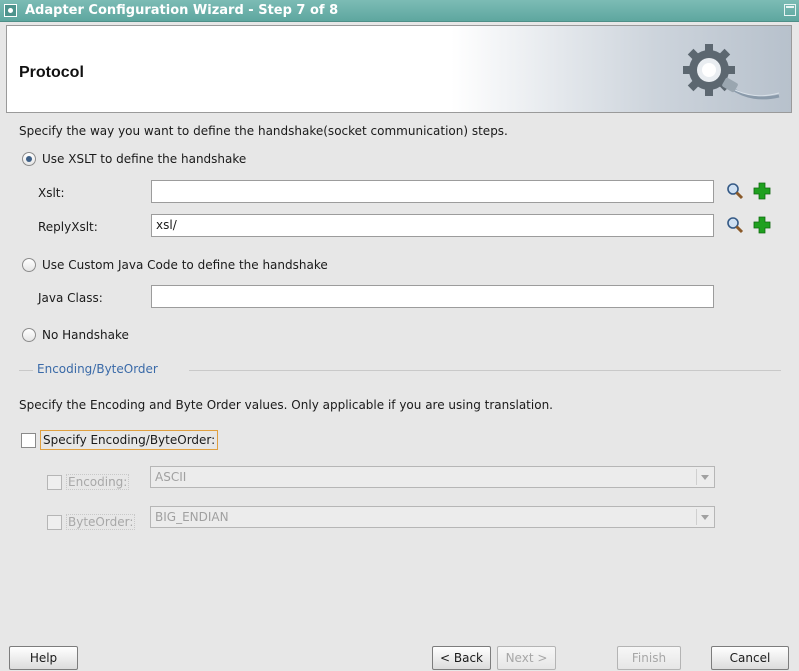 Image resolution: width=799 pixels, height=671 pixels. Describe the element at coordinates (51, 72) in the screenshot. I see `page-title: Protocol` at that location.